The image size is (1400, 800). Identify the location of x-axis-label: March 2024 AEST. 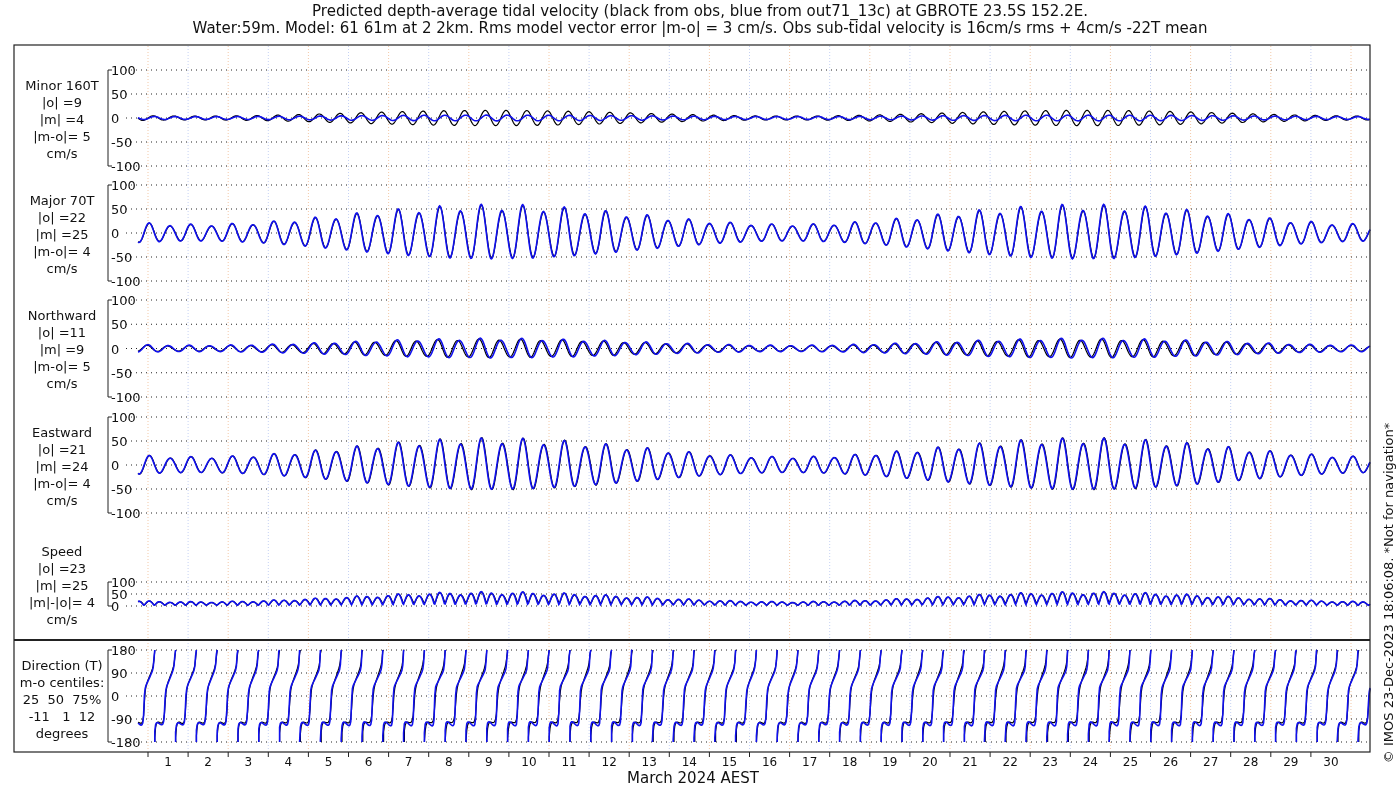
(693, 778).